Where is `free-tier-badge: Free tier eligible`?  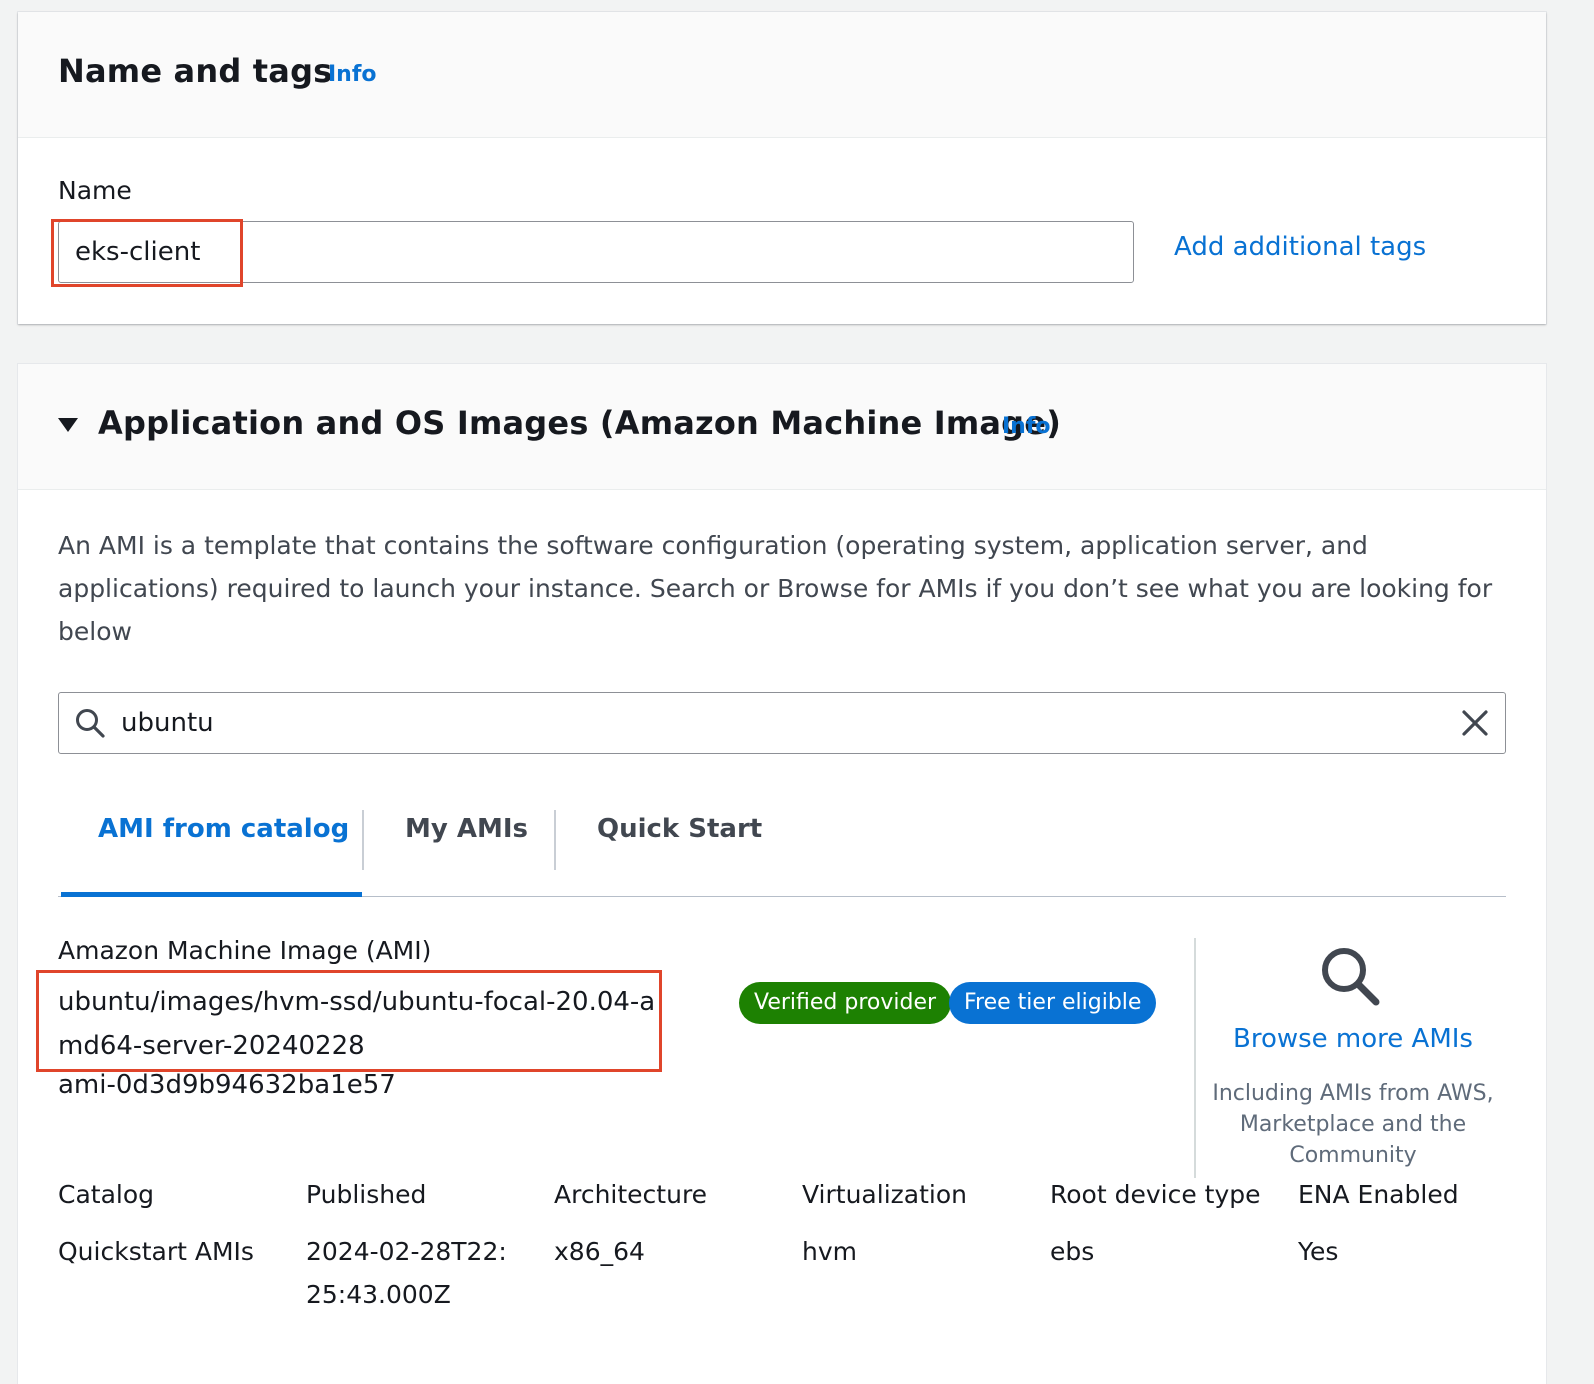
free-tier-badge: Free tier eligible is located at coordinates (1053, 1003).